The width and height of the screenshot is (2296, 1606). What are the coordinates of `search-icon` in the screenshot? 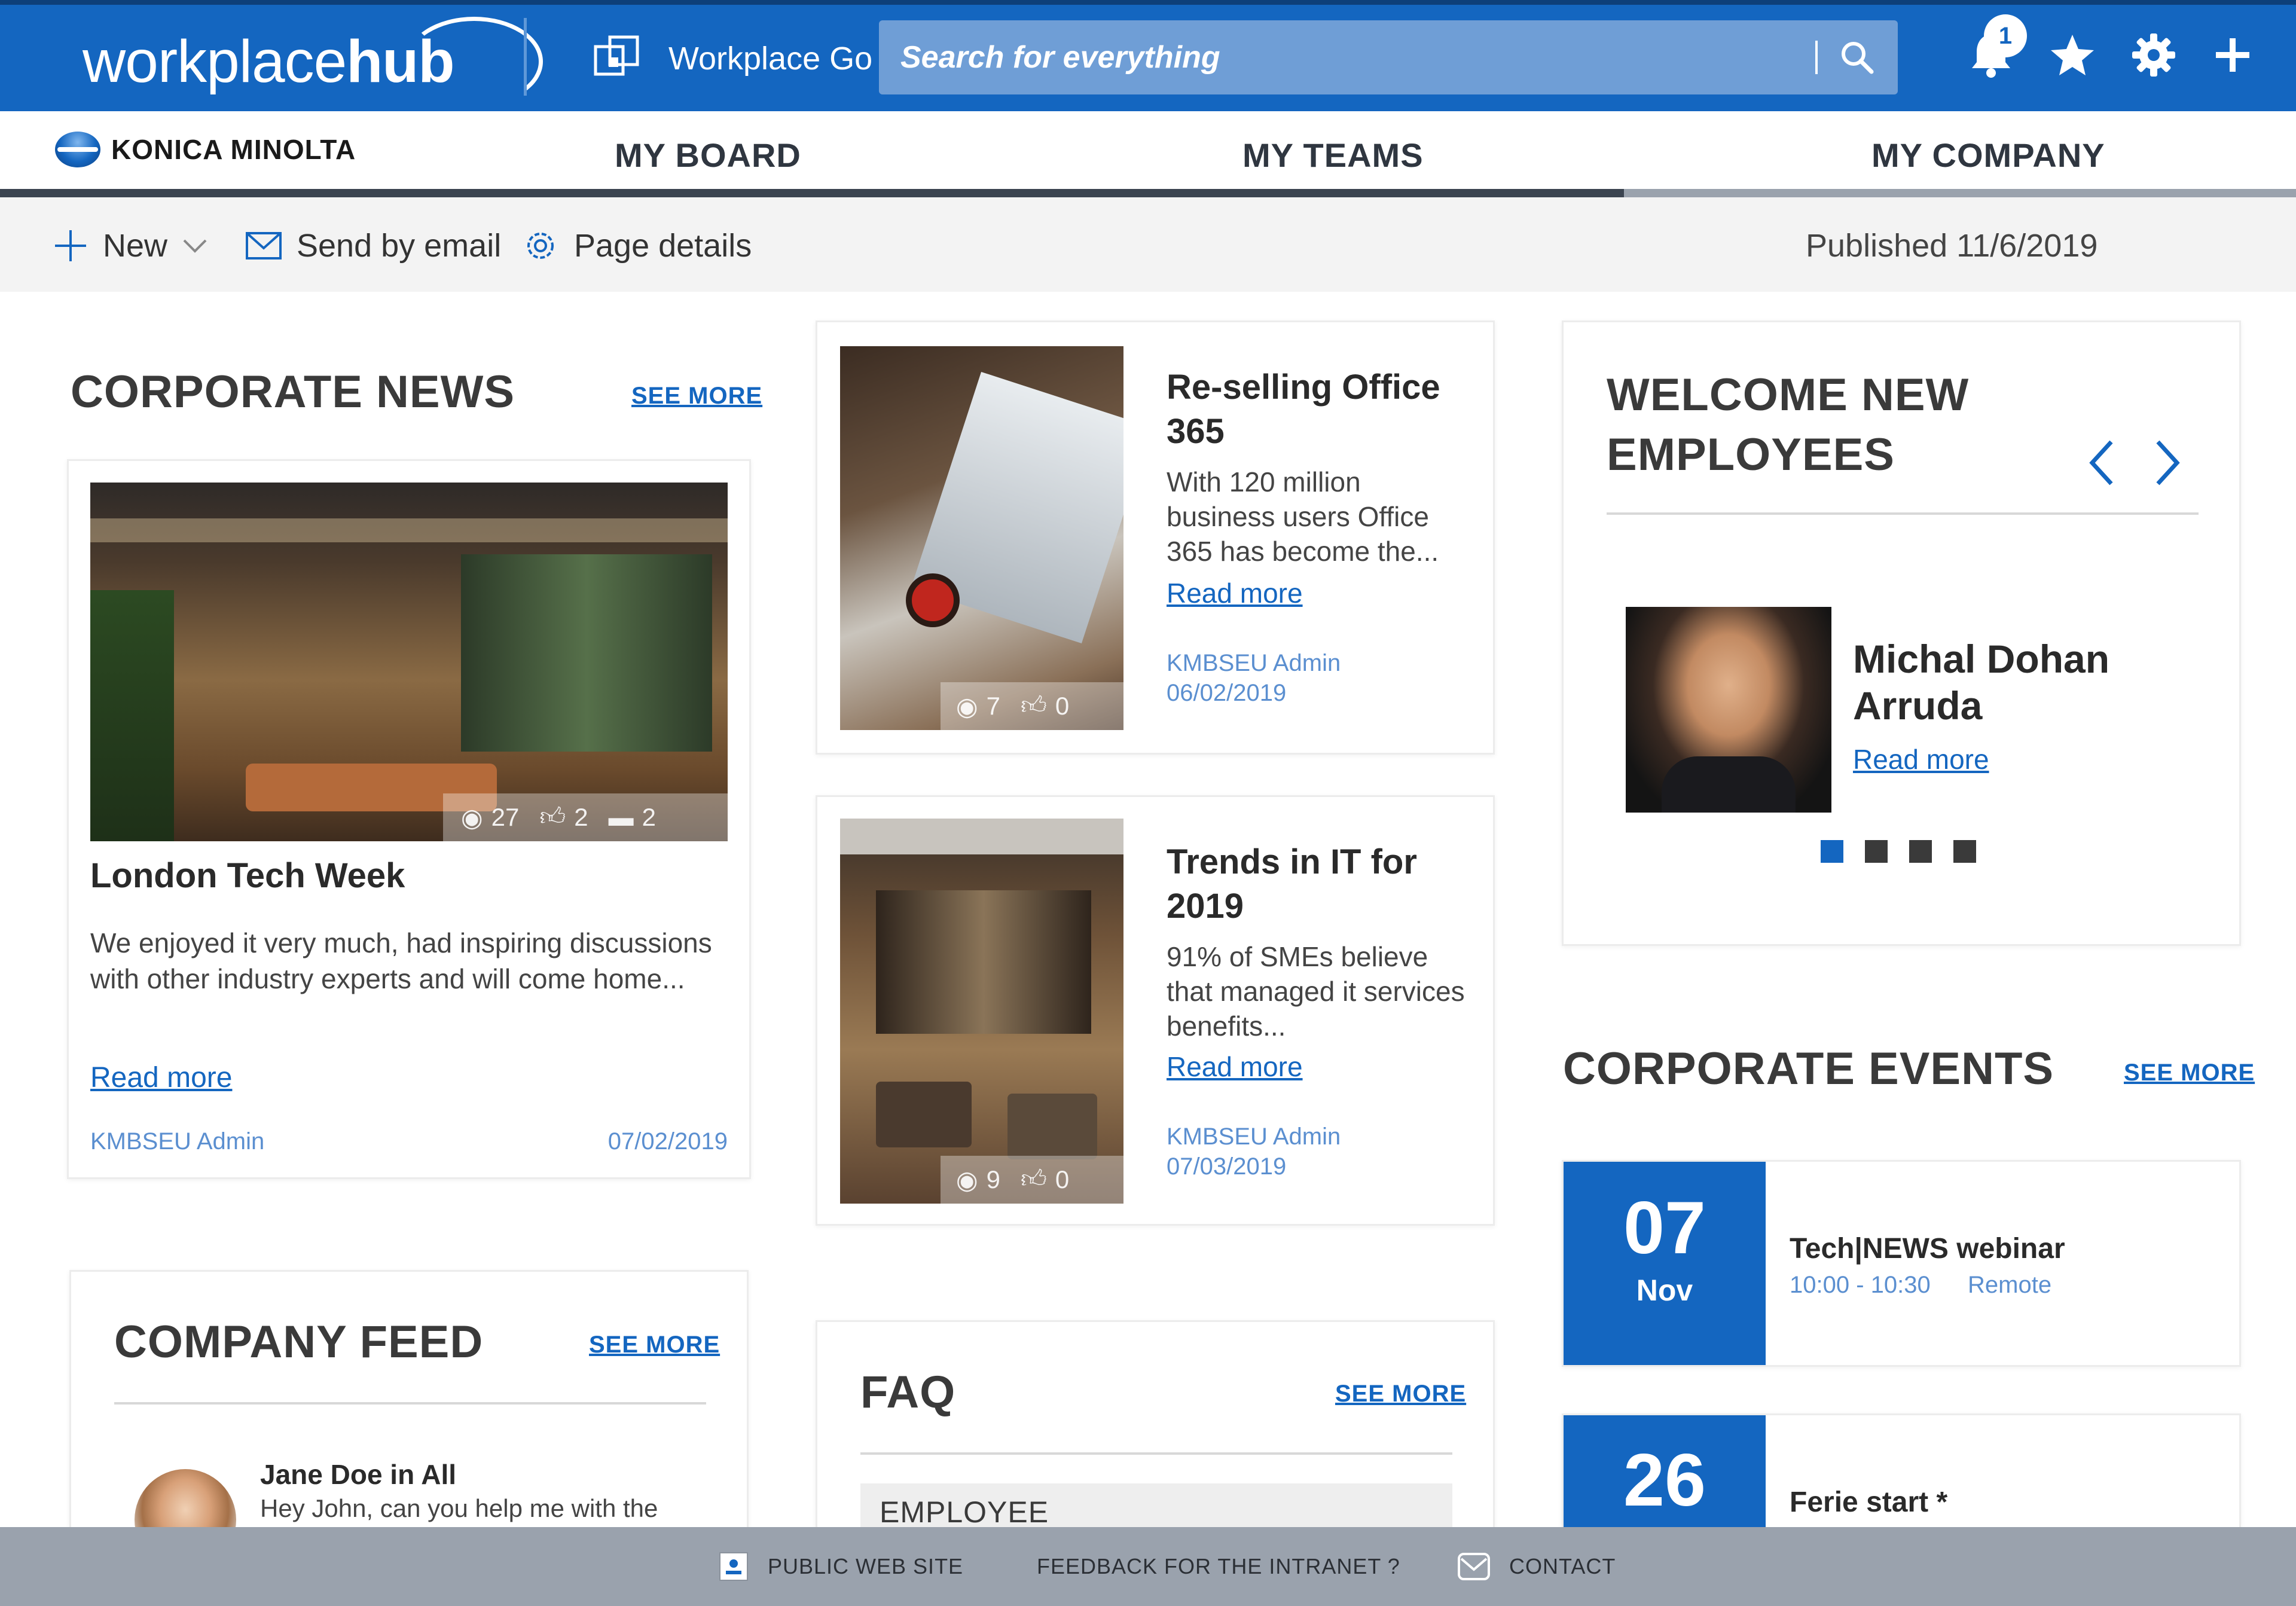 It's located at (1857, 57).